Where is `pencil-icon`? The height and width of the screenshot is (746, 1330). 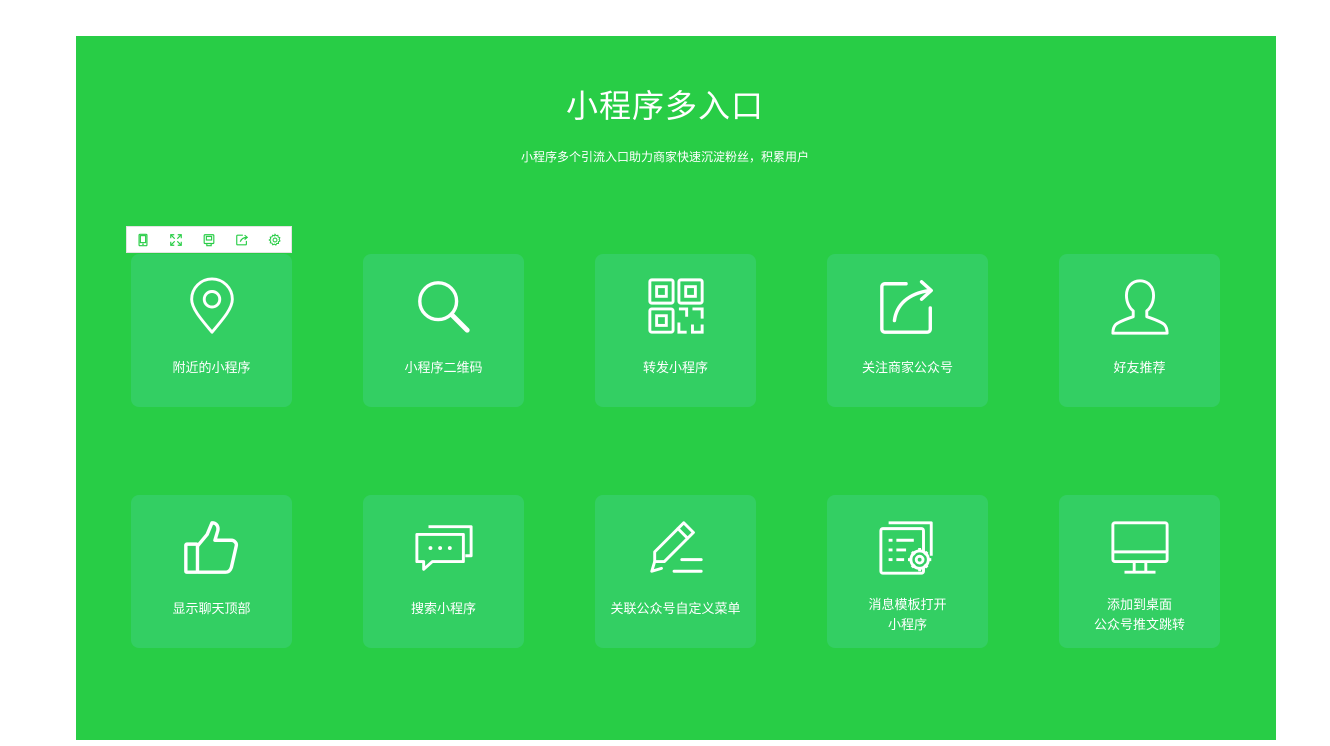 pencil-icon is located at coordinates (676, 548).